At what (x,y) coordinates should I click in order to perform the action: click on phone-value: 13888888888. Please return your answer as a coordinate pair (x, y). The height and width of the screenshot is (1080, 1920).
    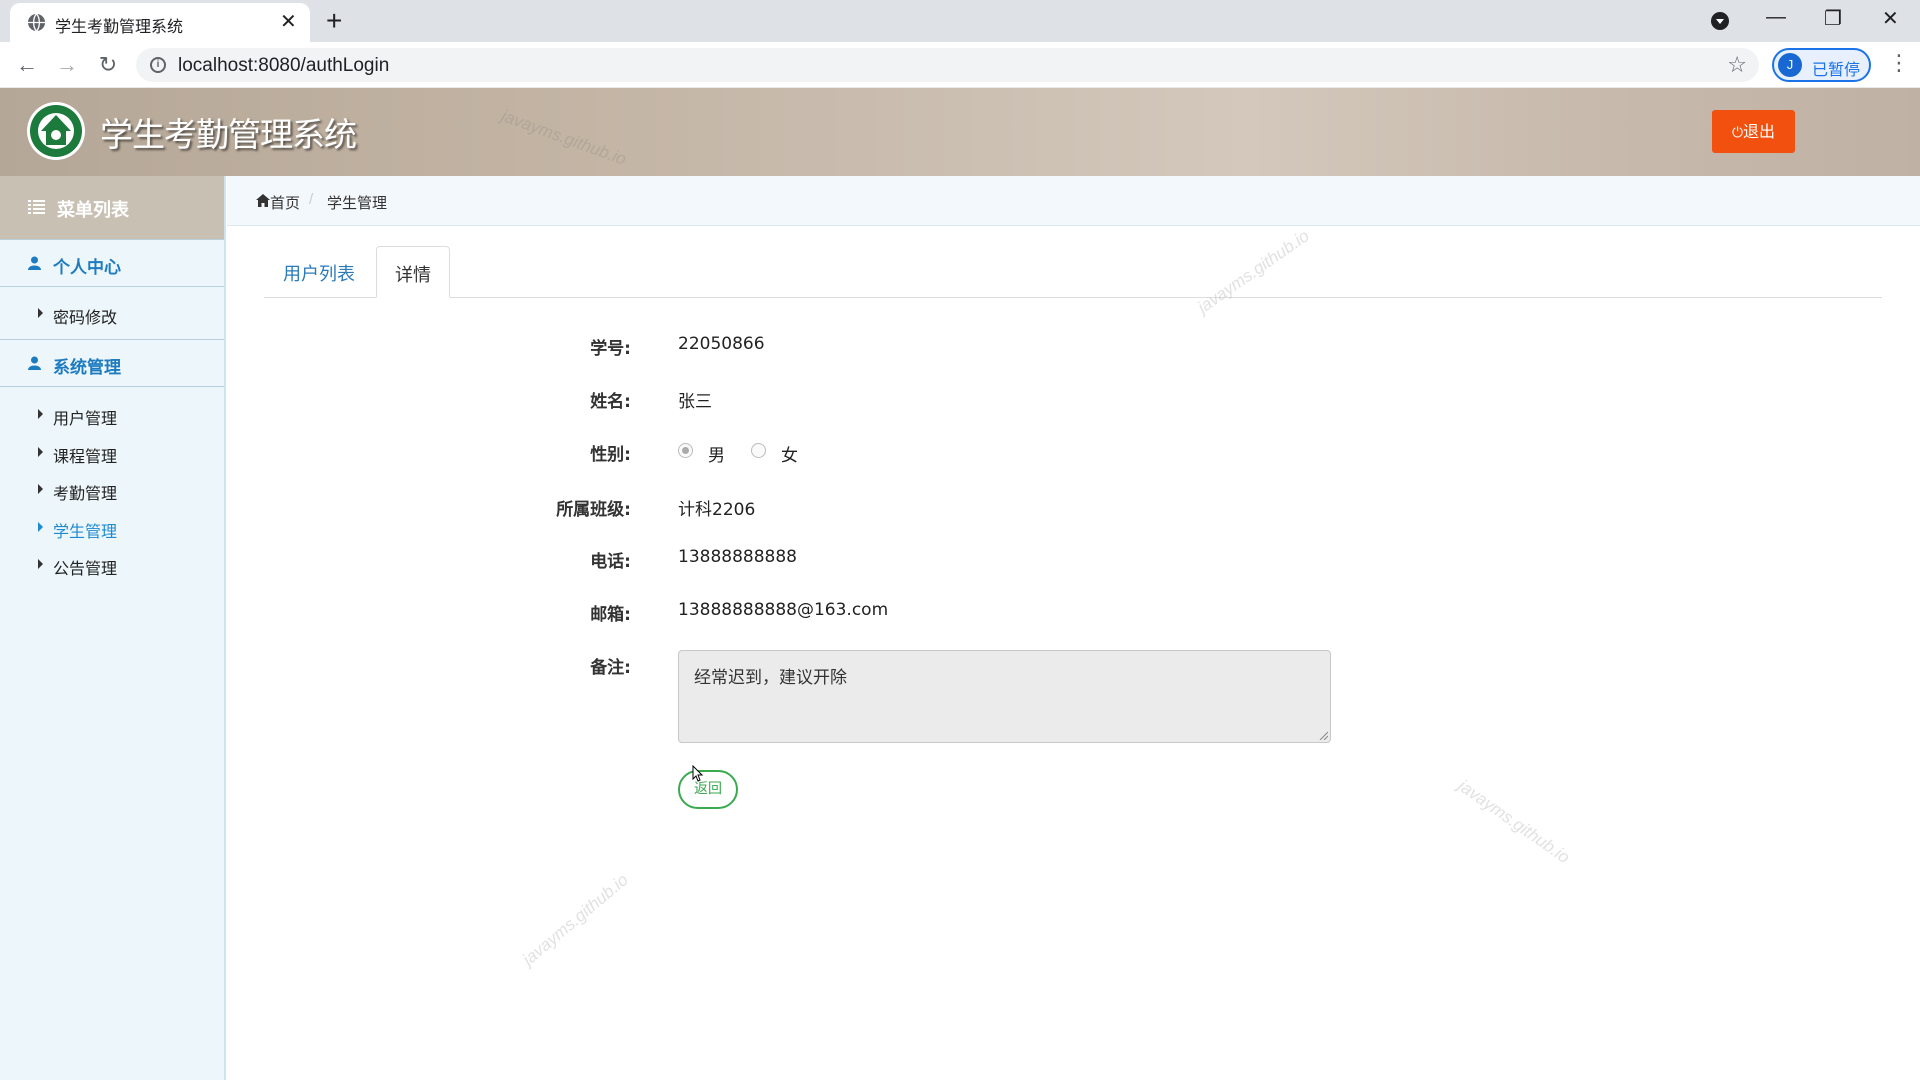
    Looking at the image, I should click on (737, 557).